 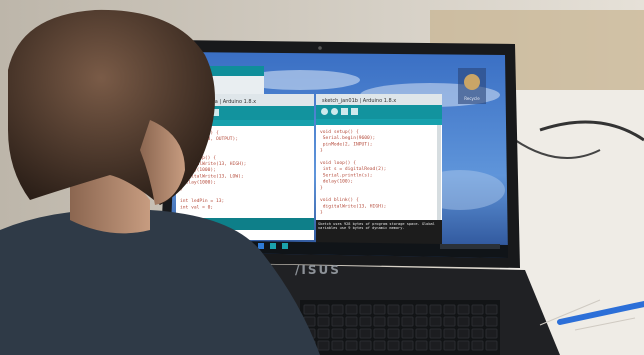 I want to click on code-line: void loop() {, so click(x=338, y=163).